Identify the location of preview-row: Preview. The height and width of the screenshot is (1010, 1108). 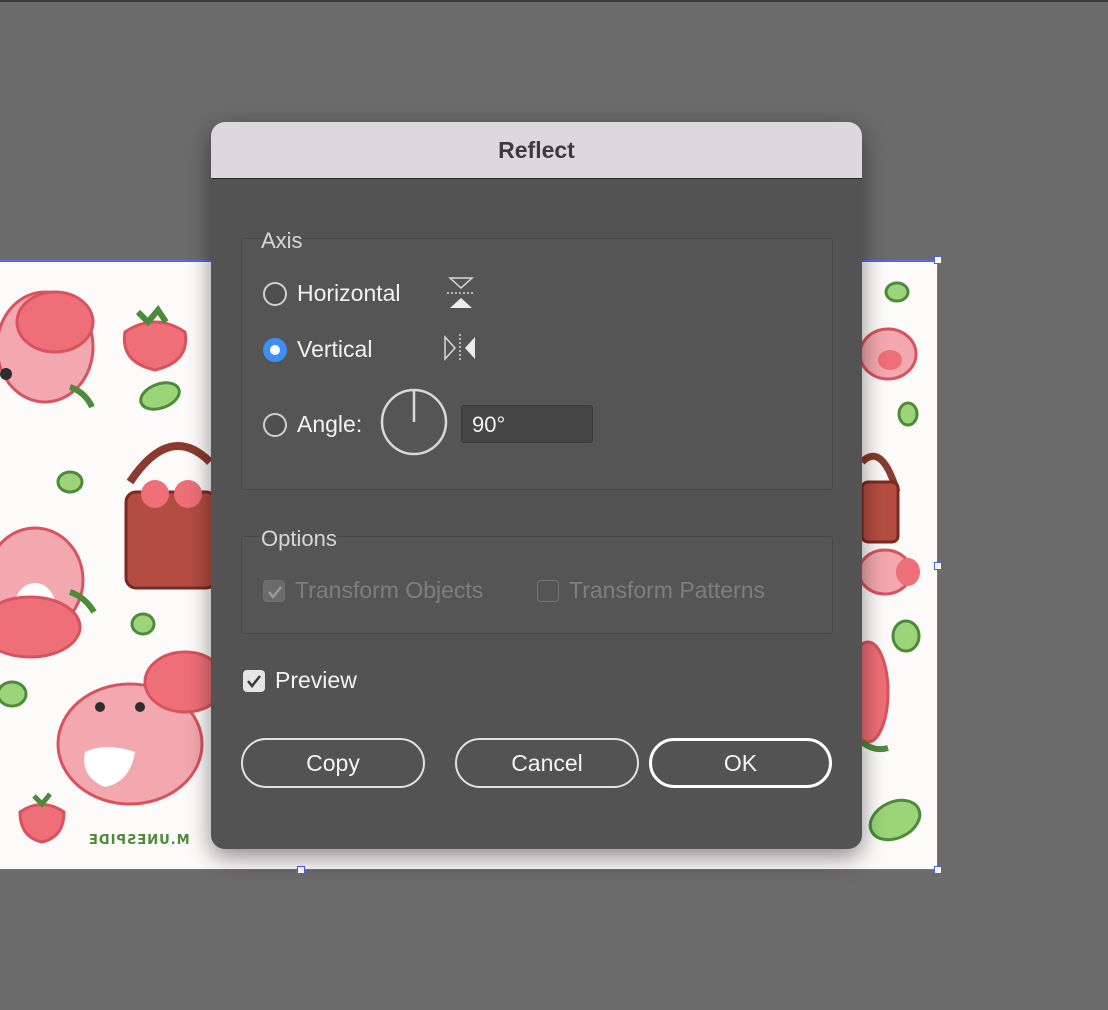
(300, 680).